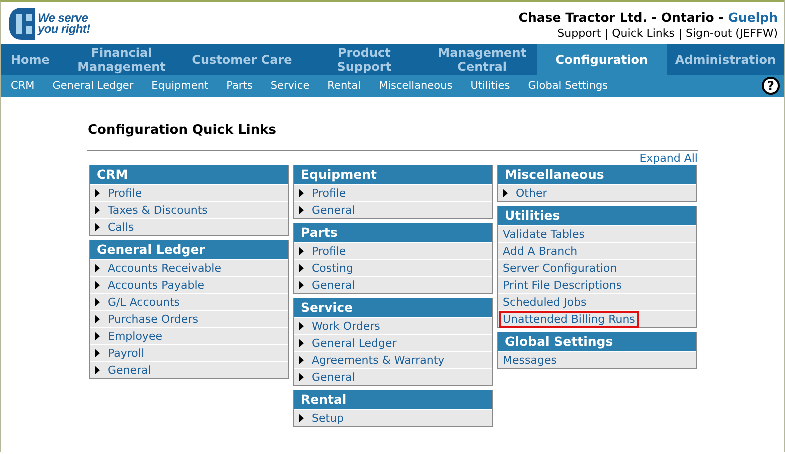  Describe the element at coordinates (290, 86) in the screenshot. I see `sub-nav-link: Service` at that location.